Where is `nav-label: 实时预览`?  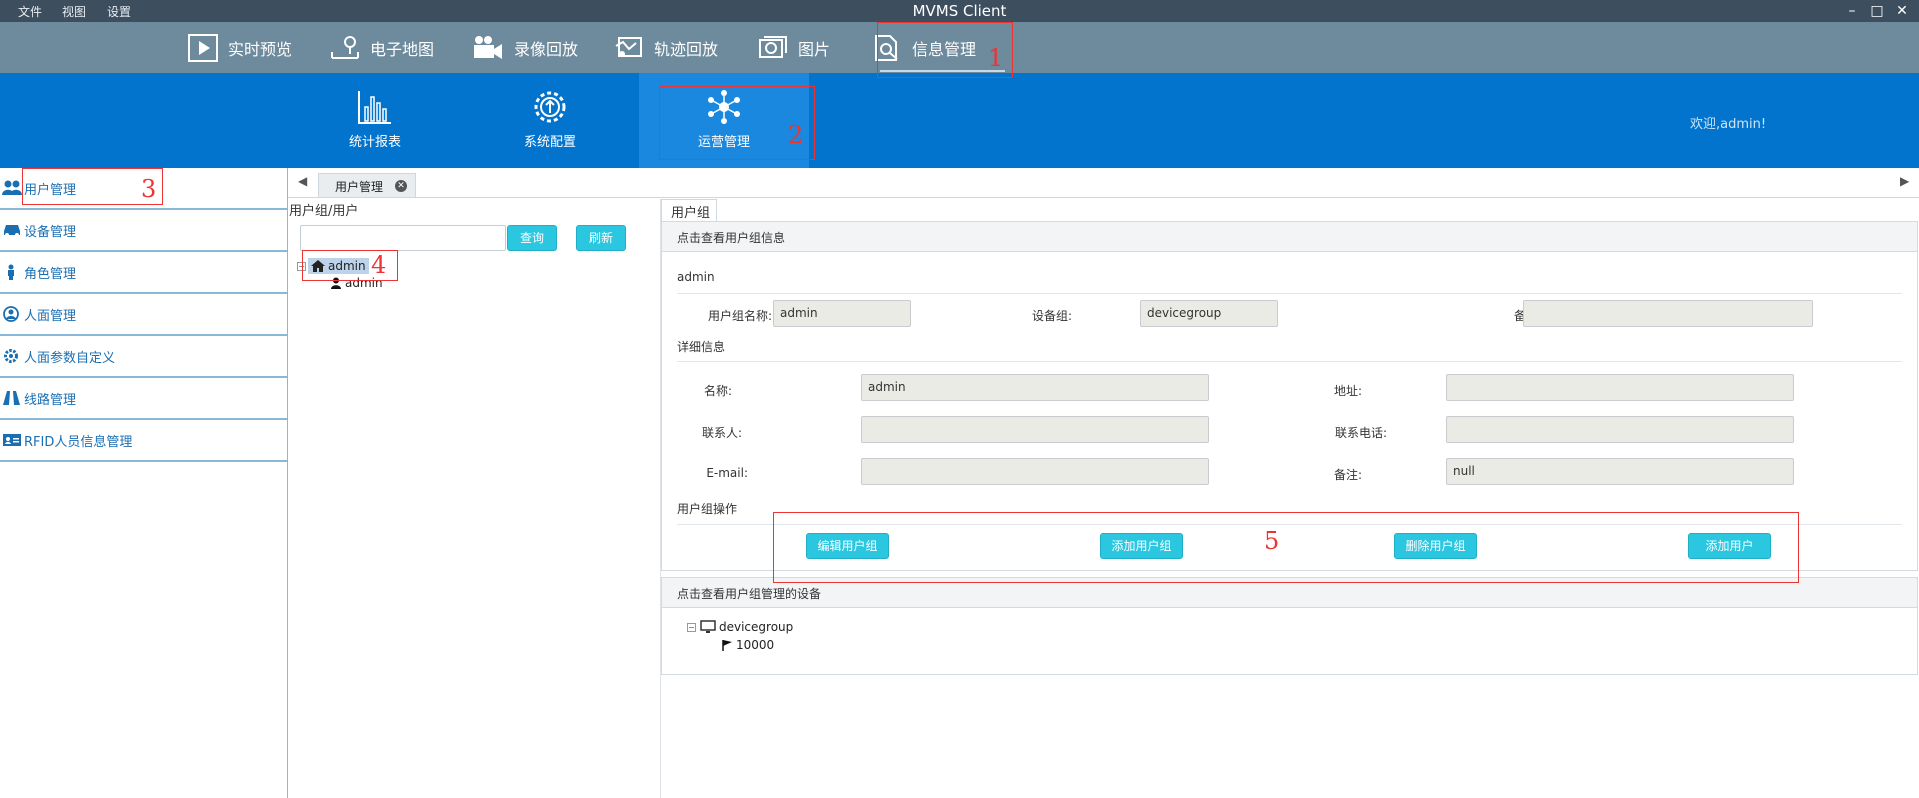 nav-label: 实时预览 is located at coordinates (260, 49).